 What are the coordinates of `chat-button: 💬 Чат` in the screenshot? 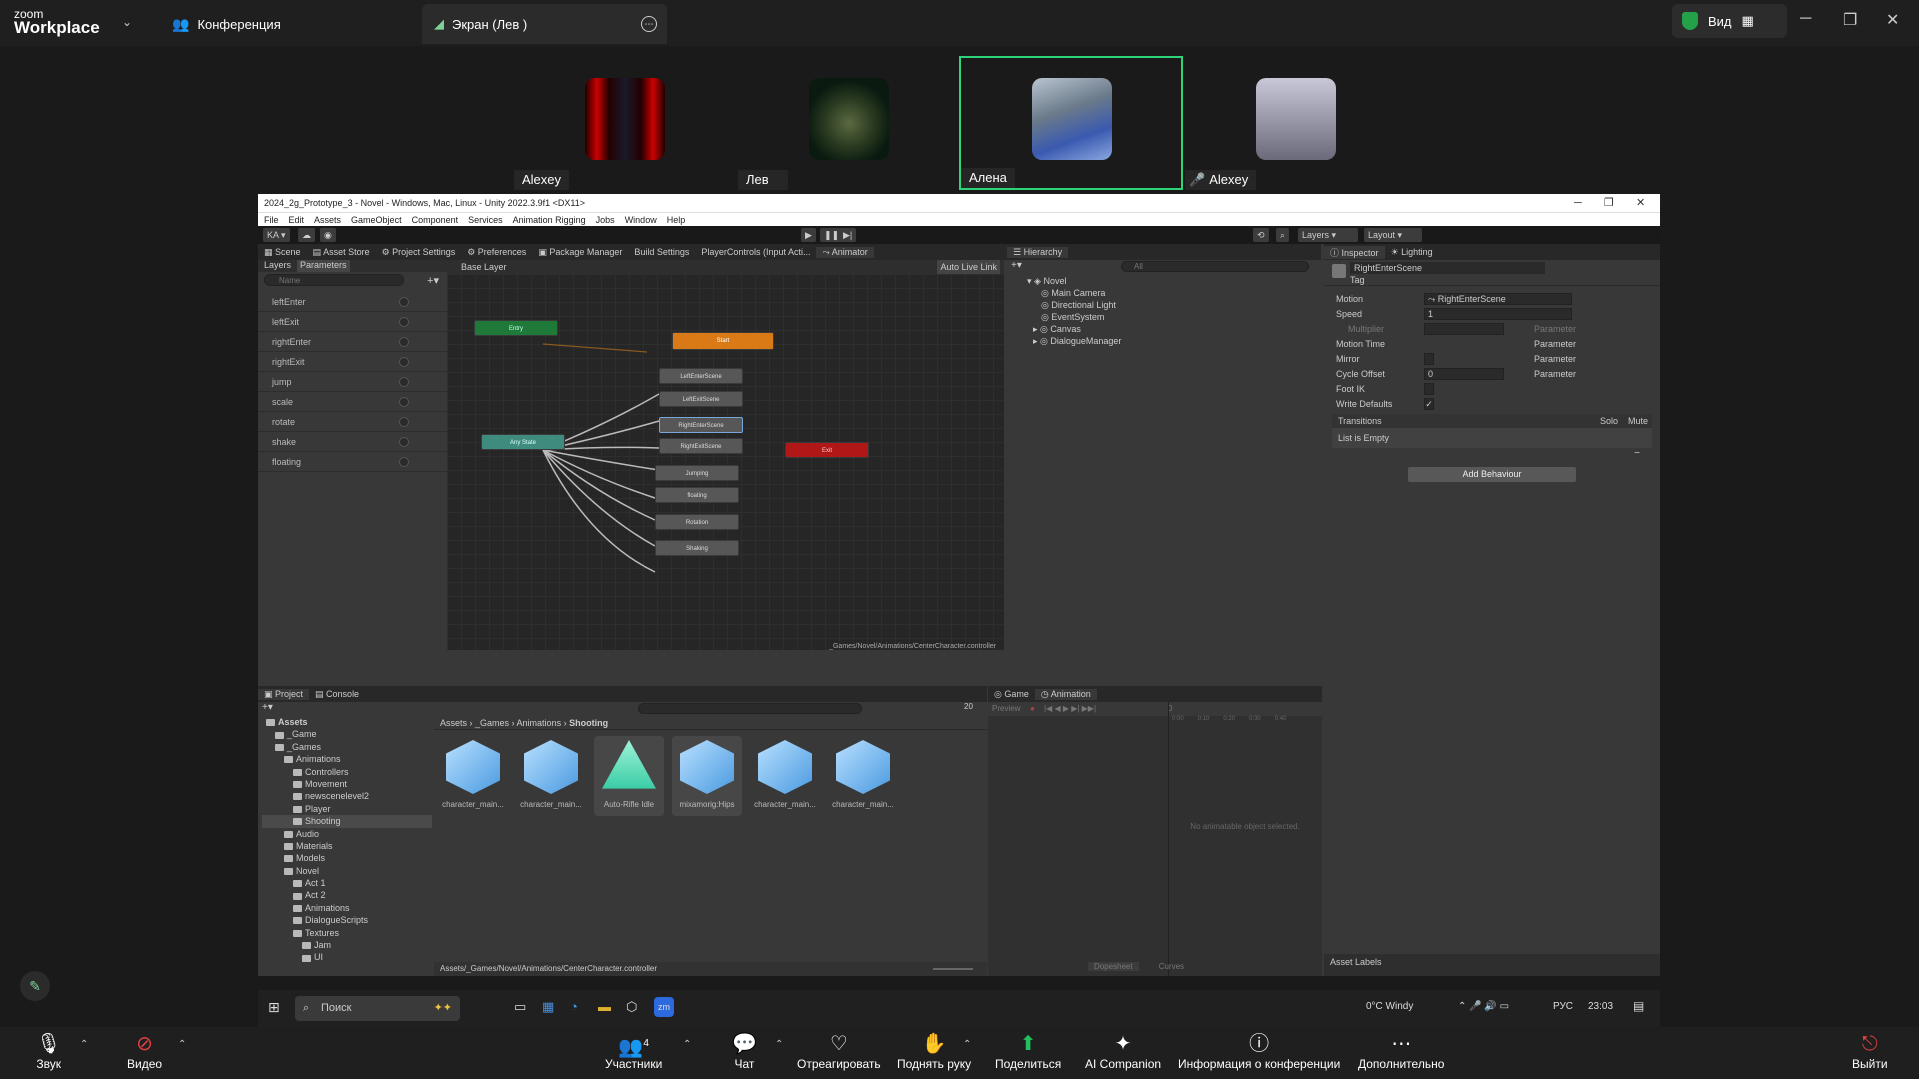 It's located at (744, 1051).